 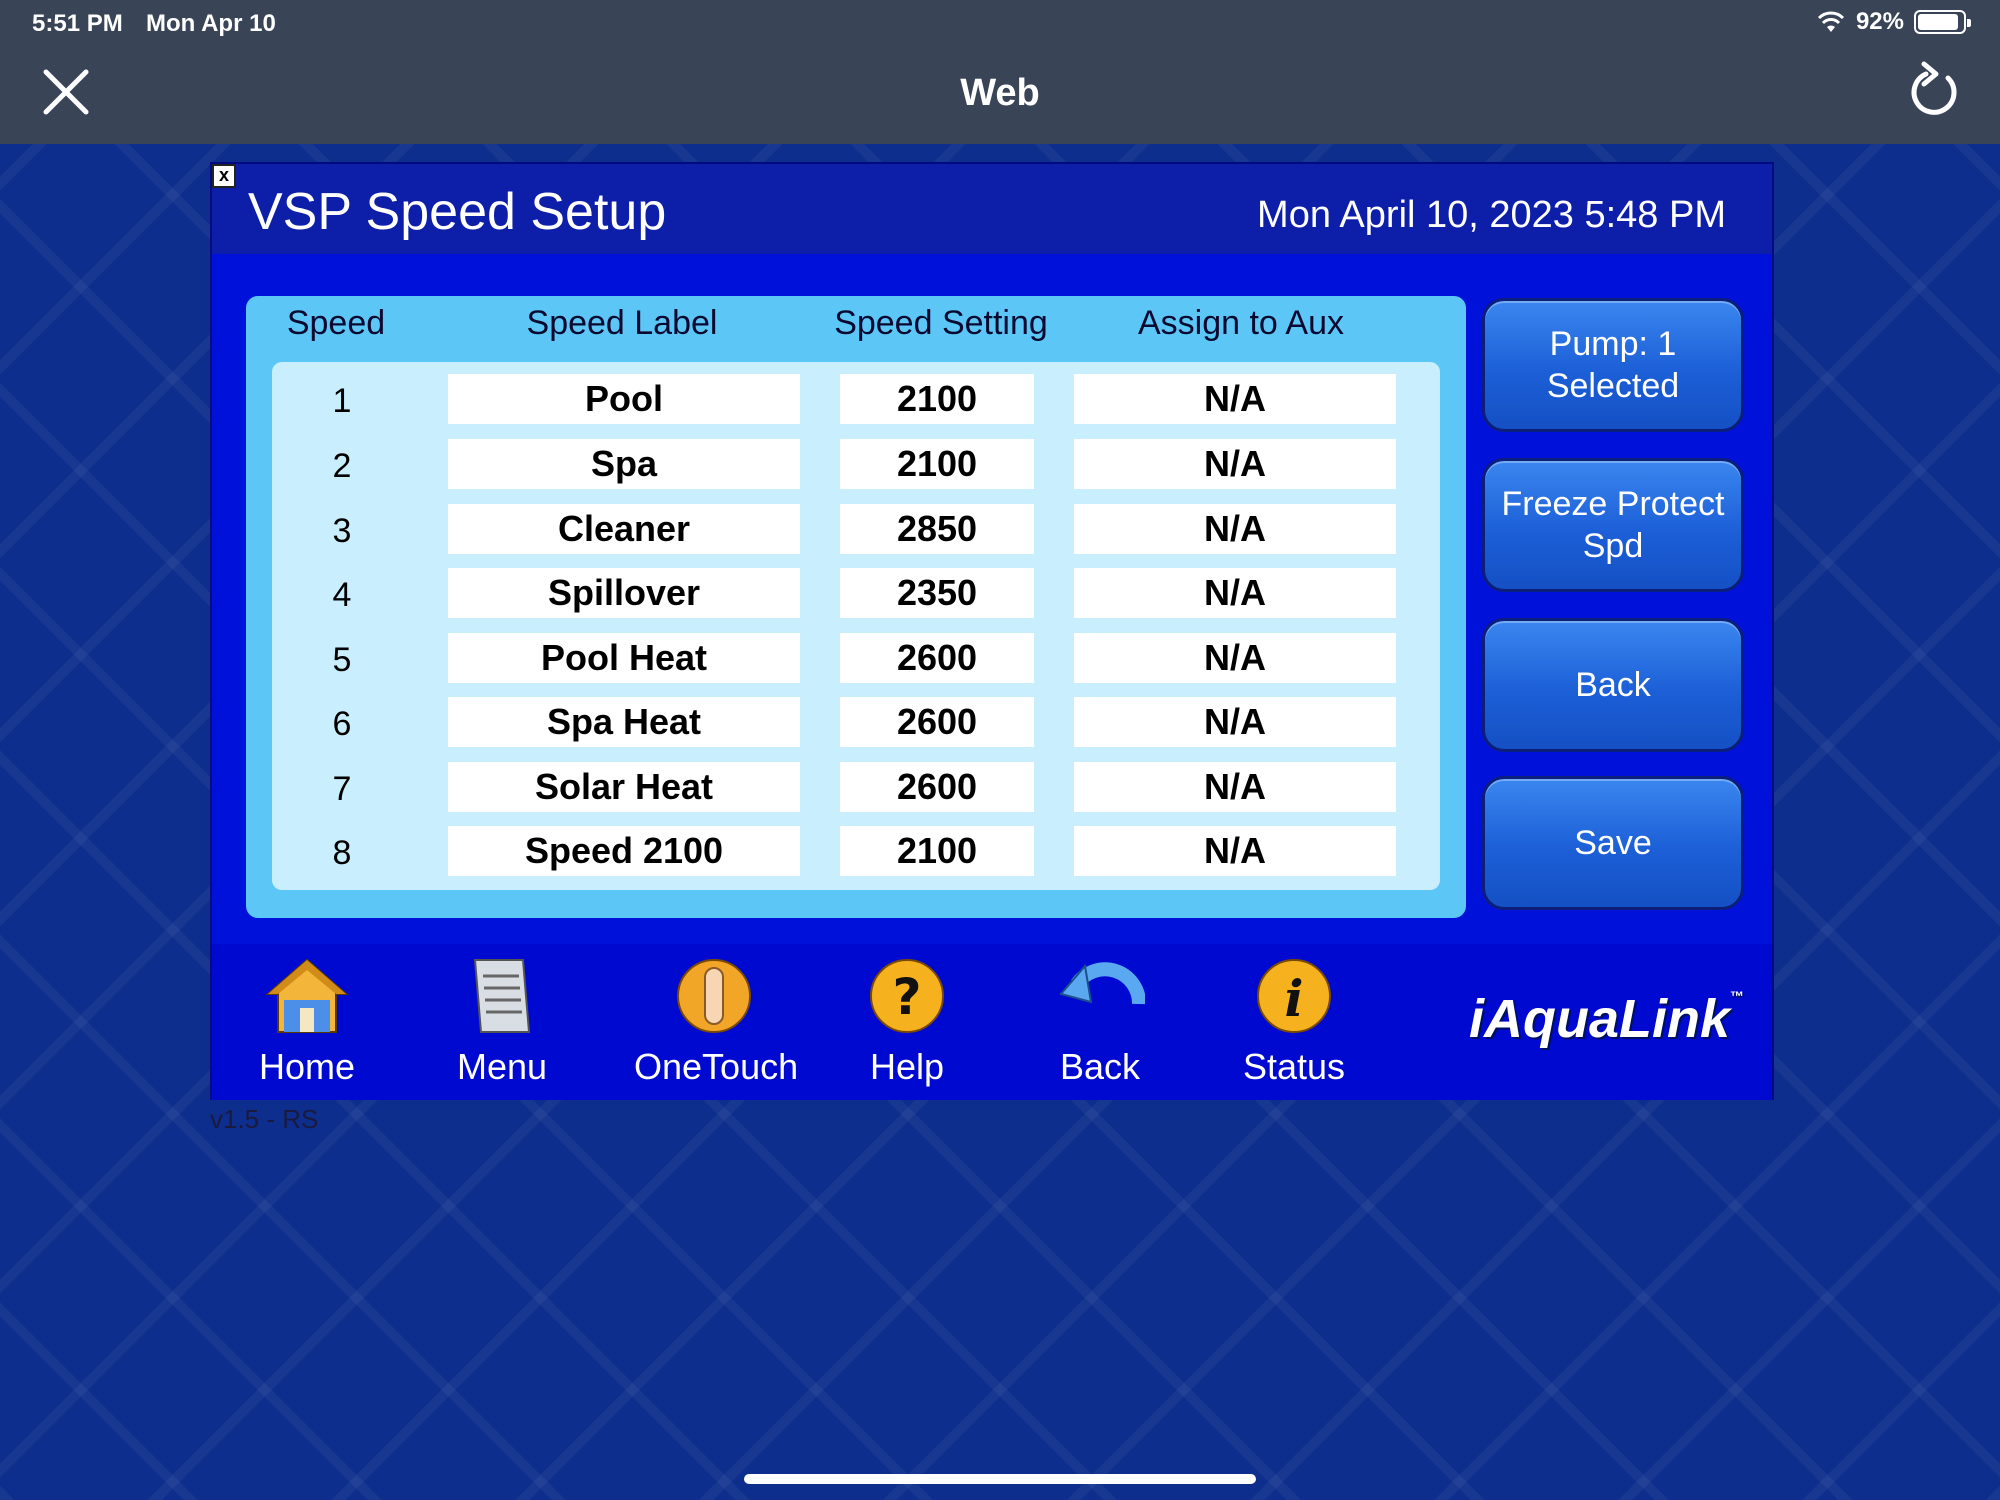 What do you see at coordinates (941, 323) in the screenshot?
I see `column-header-speed-setting: Speed Setting` at bounding box center [941, 323].